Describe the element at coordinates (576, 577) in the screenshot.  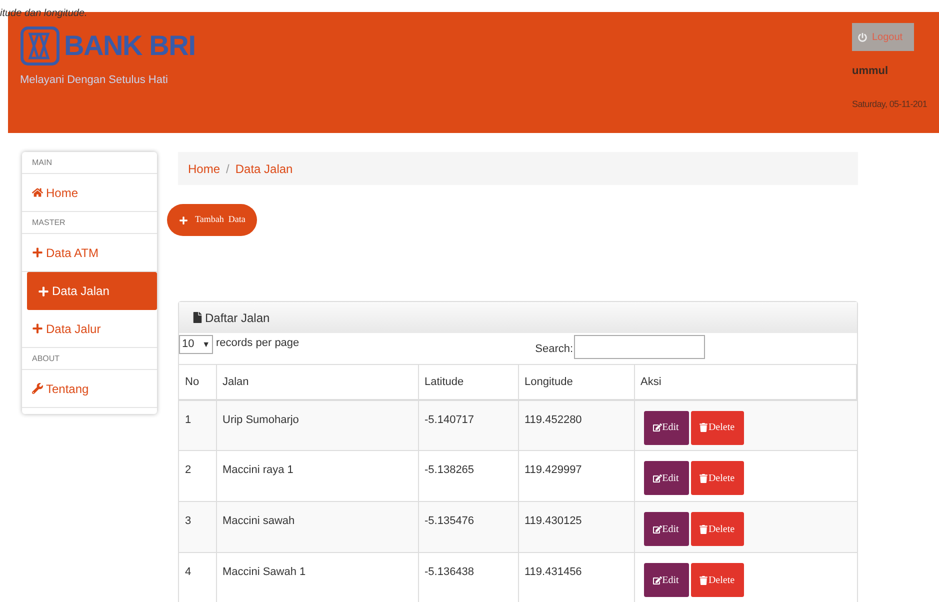
I see `table-cell: 119.431456` at that location.